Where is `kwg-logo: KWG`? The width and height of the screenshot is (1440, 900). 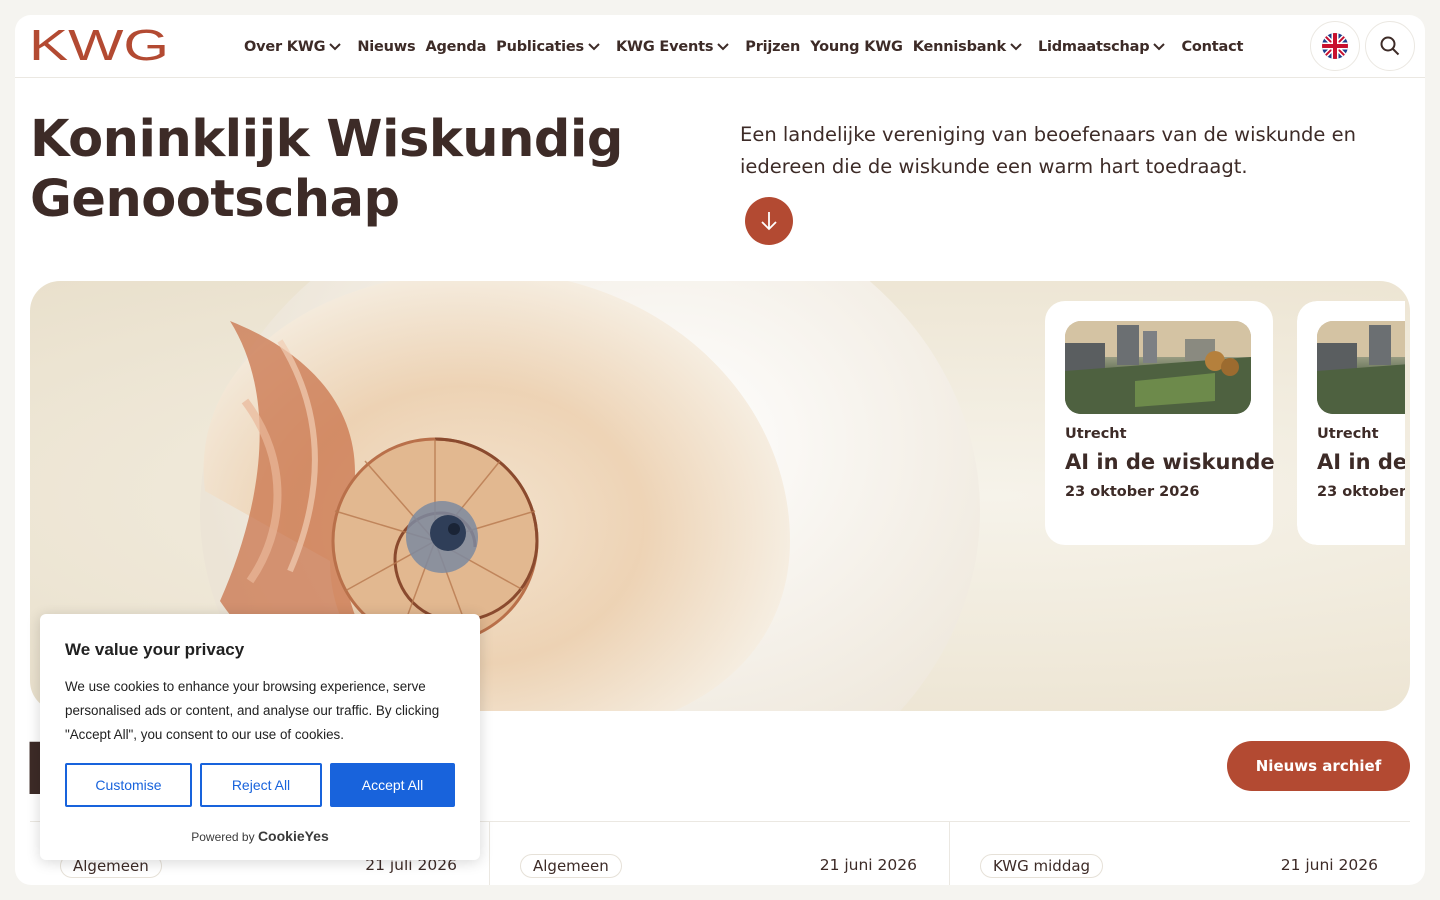
kwg-logo: KWG is located at coordinates (100, 45).